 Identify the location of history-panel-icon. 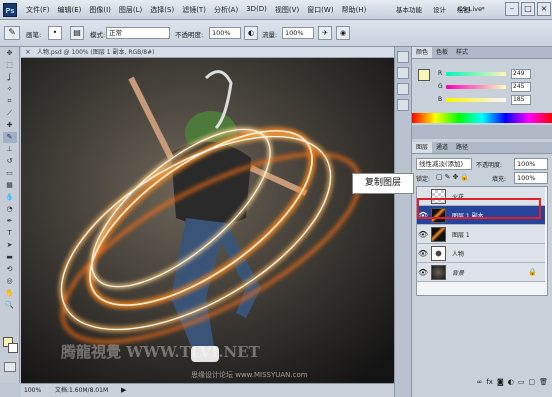
(403, 57).